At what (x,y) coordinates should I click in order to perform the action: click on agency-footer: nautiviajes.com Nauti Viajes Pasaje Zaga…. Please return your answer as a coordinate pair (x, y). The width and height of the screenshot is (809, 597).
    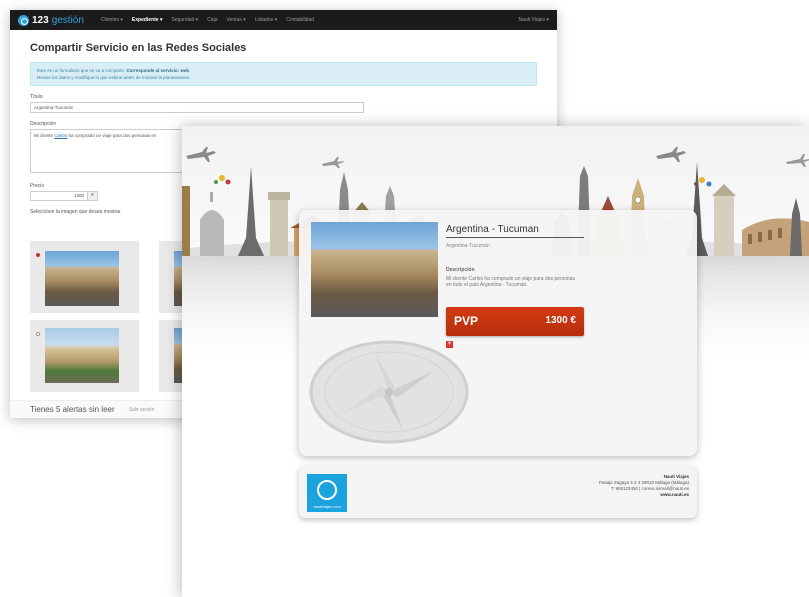
    Looking at the image, I should click on (498, 492).